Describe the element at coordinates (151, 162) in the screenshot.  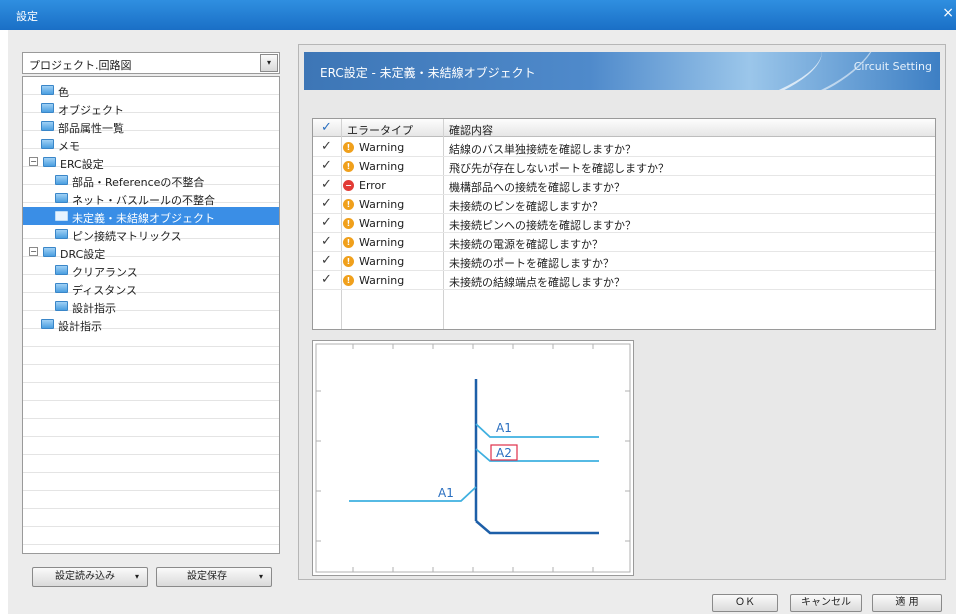
I see `tree-item: − ERC設定` at that location.